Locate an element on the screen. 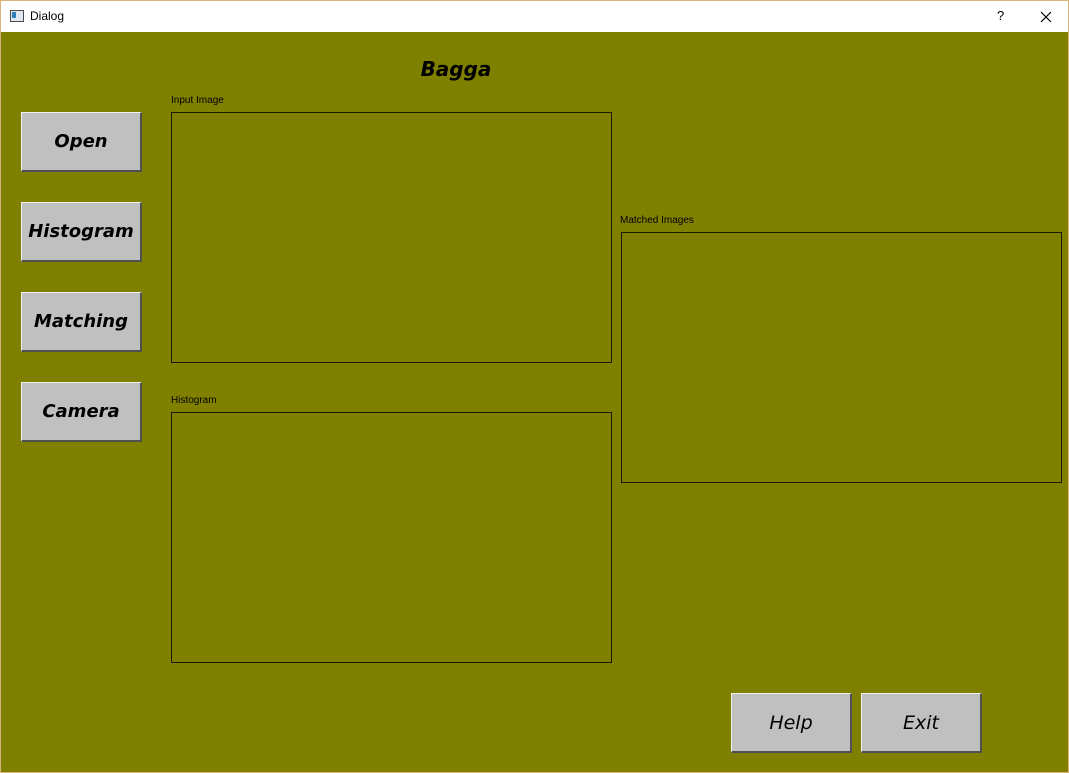 The height and width of the screenshot is (773, 1069). help-button: Help is located at coordinates (791, 723).